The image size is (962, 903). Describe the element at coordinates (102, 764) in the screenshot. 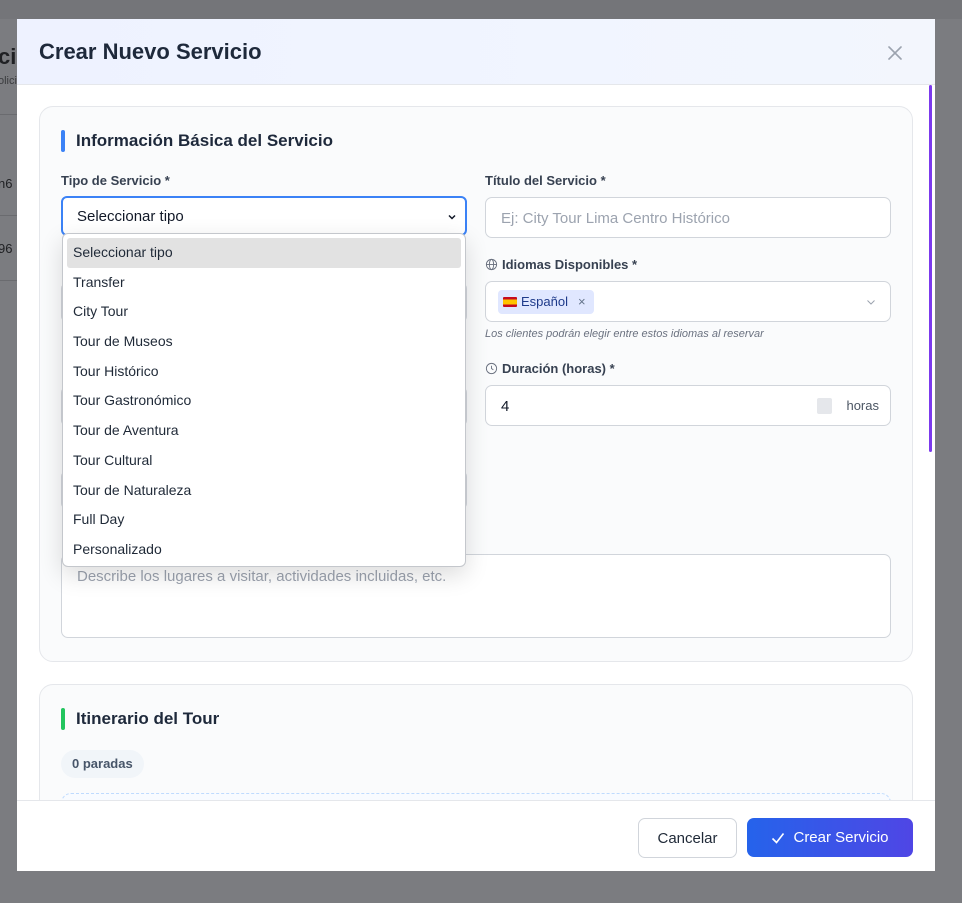

I see `stops-count-badge: 0 paradas` at that location.